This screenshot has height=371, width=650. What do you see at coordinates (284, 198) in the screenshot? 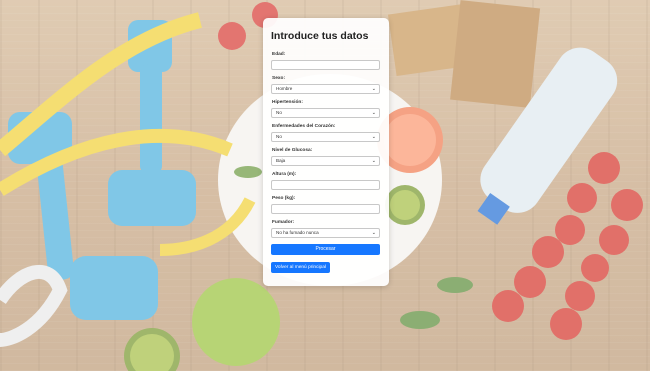
I see `weight-label: Peso (kg):` at bounding box center [284, 198].